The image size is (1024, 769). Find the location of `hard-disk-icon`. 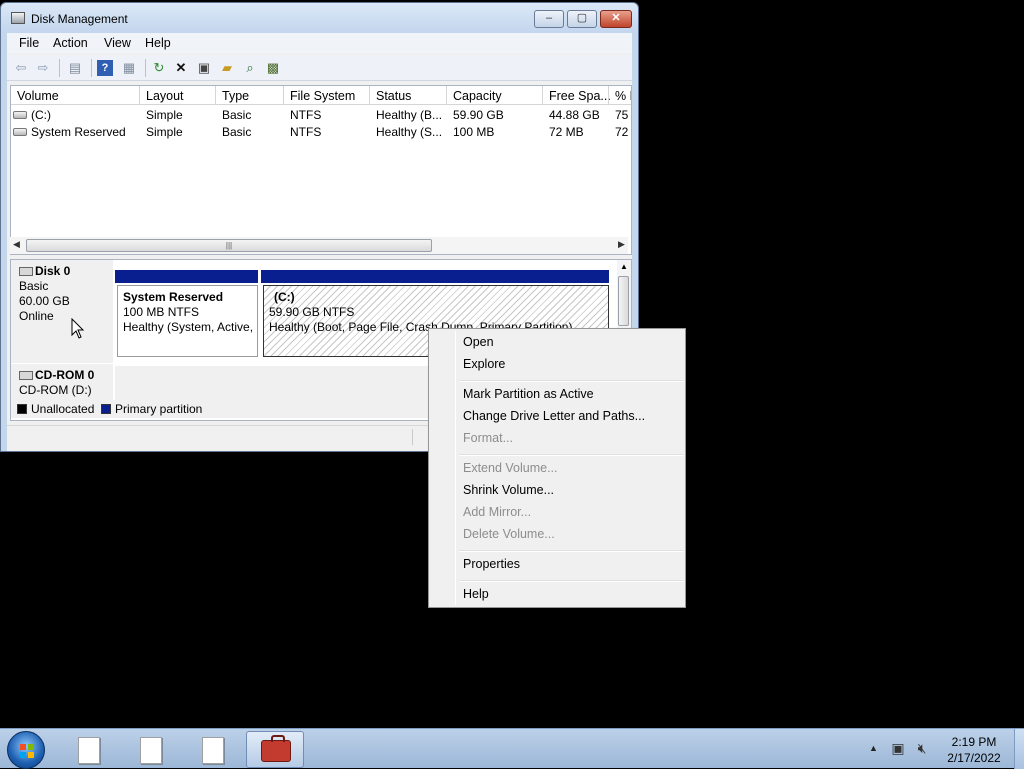

hard-disk-icon is located at coordinates (26, 271).